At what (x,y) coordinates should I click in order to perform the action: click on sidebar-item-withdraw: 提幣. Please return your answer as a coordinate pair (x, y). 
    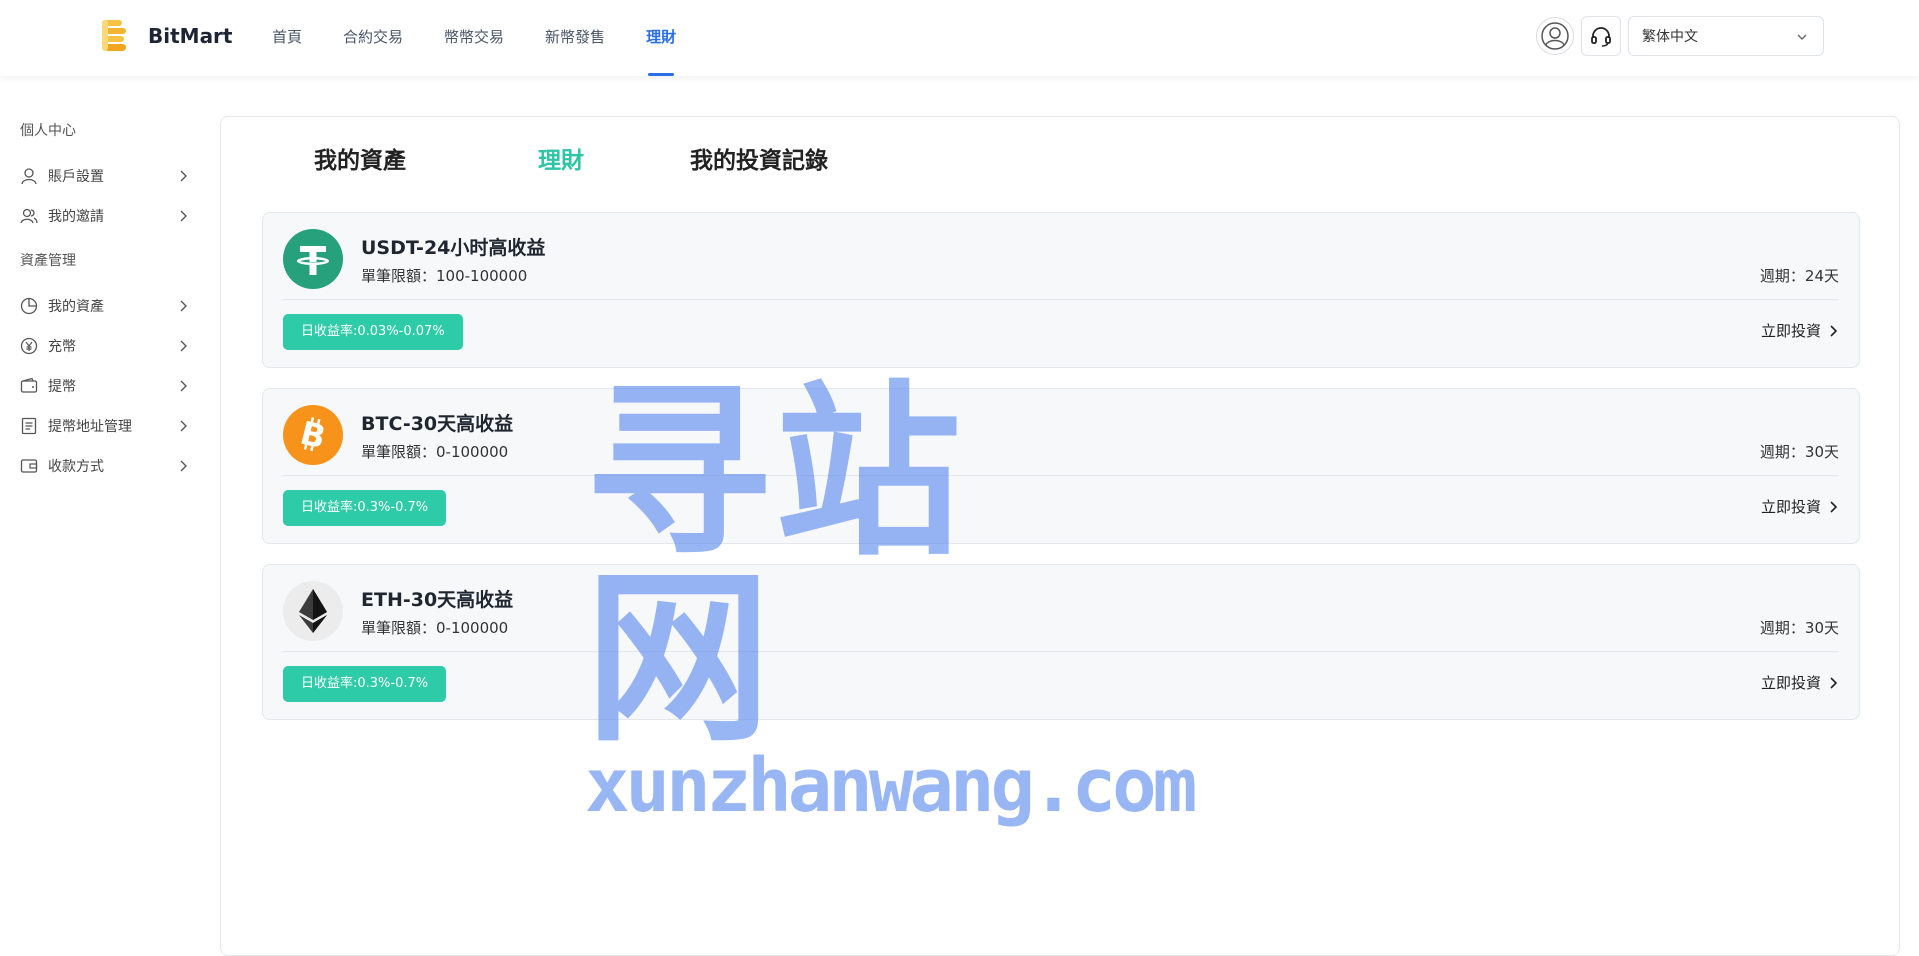
    Looking at the image, I should click on (100, 386).